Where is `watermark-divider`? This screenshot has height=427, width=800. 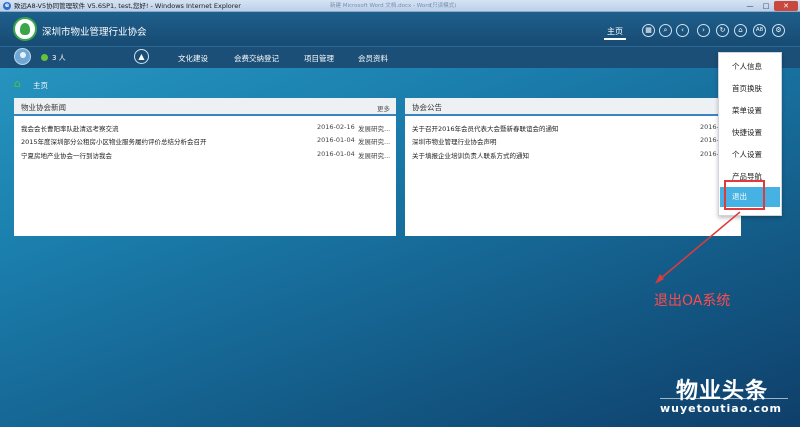
watermark-divider is located at coordinates (724, 398).